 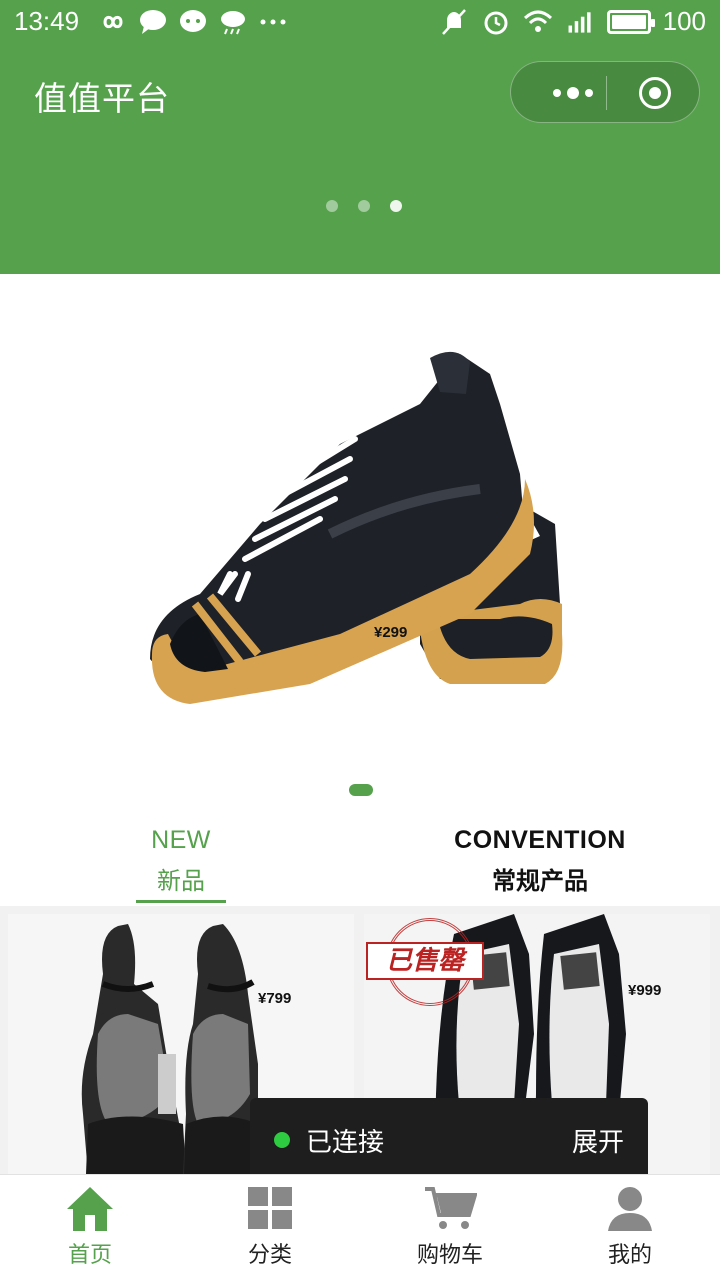 I want to click on tab-convention-en: CONVENTION, so click(x=540, y=840).